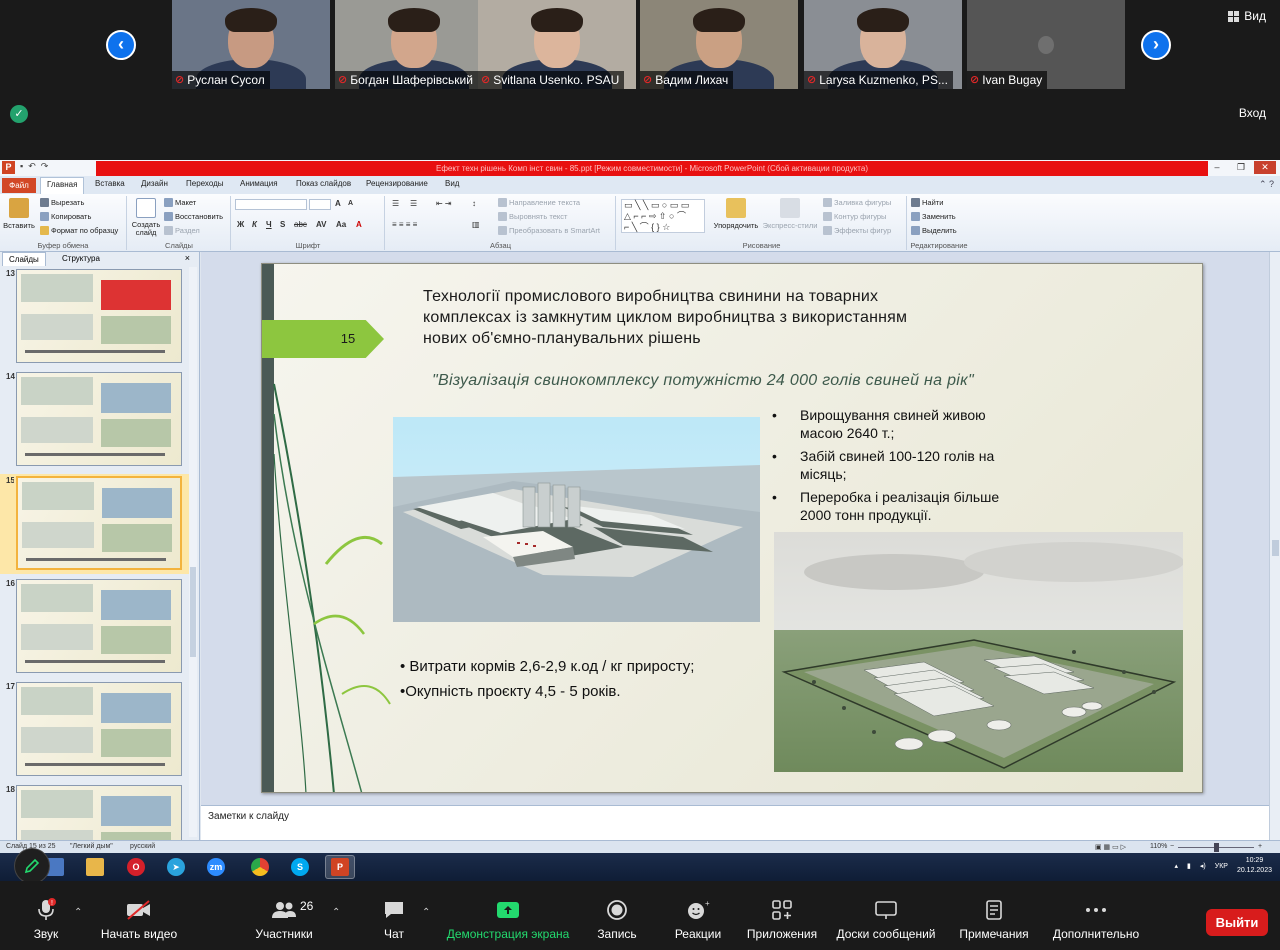 The image size is (1280, 950). What do you see at coordinates (1096, 919) in the screenshot?
I see `more-button: Дополнительно` at bounding box center [1096, 919].